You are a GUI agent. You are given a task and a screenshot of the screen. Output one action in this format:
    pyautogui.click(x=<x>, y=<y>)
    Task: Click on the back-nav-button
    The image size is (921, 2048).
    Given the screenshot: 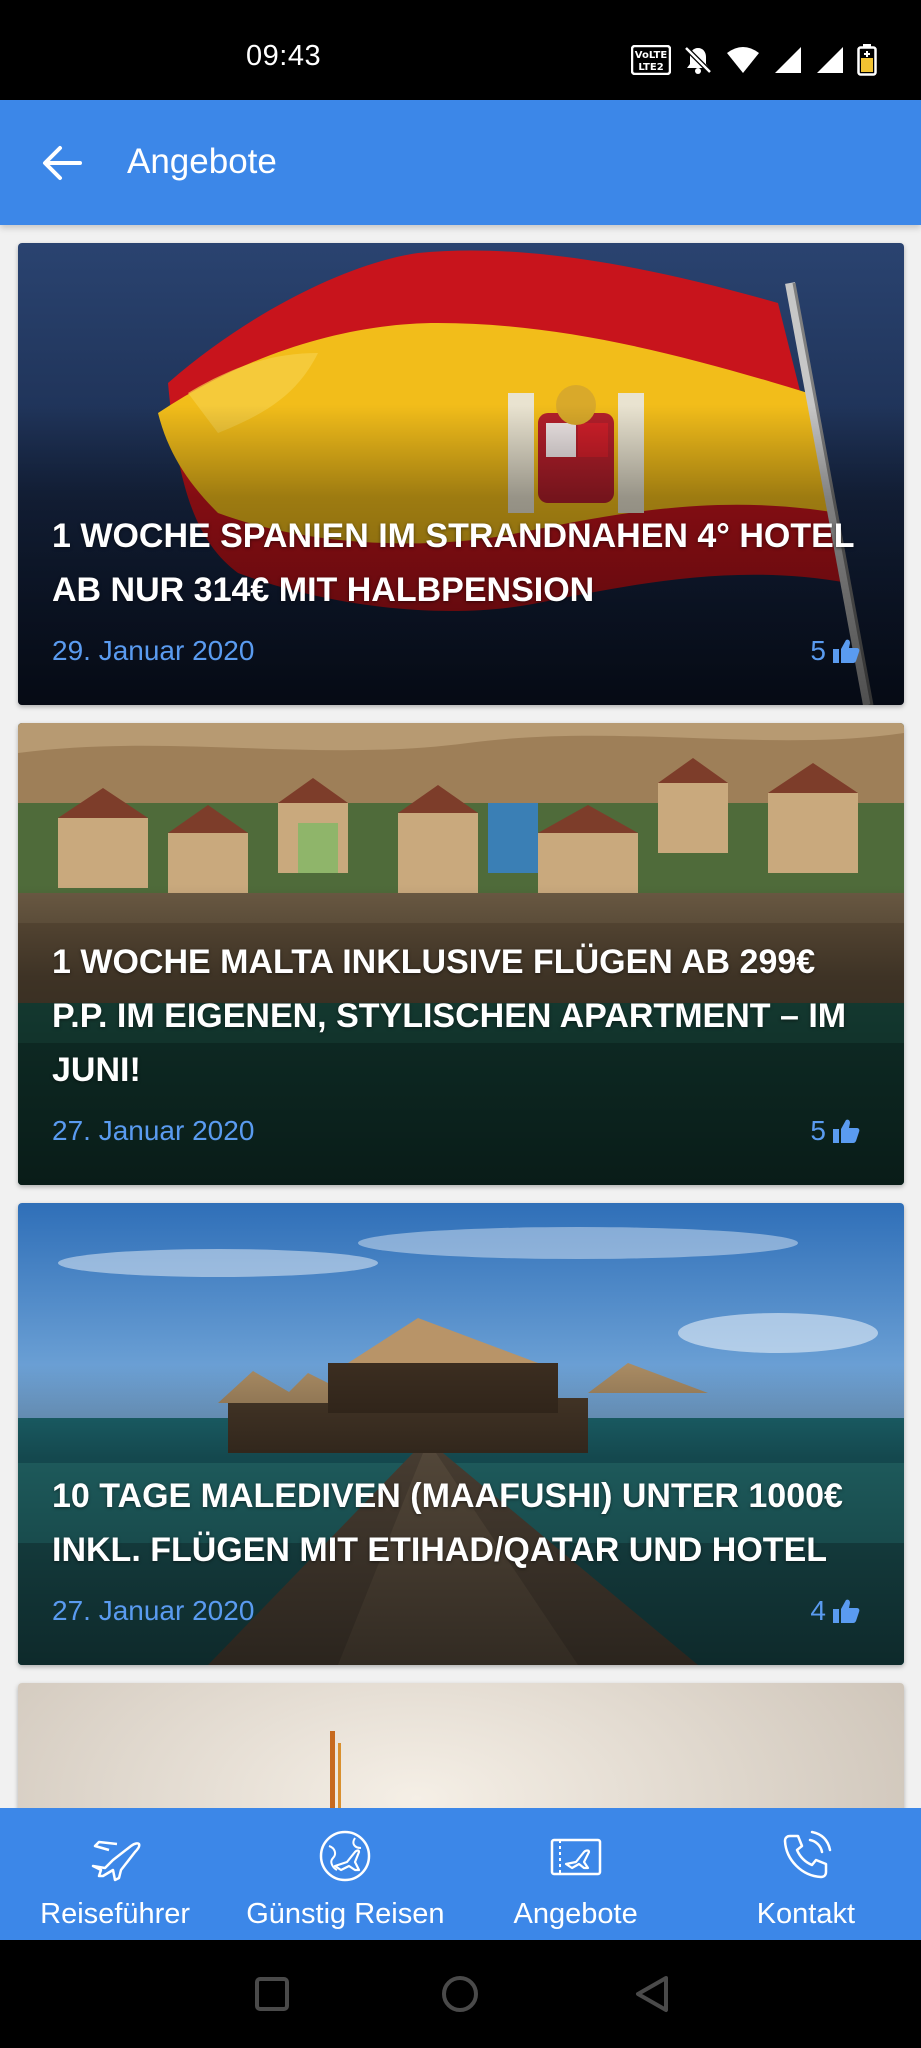 What is the action you would take?
    pyautogui.click(x=652, y=1994)
    